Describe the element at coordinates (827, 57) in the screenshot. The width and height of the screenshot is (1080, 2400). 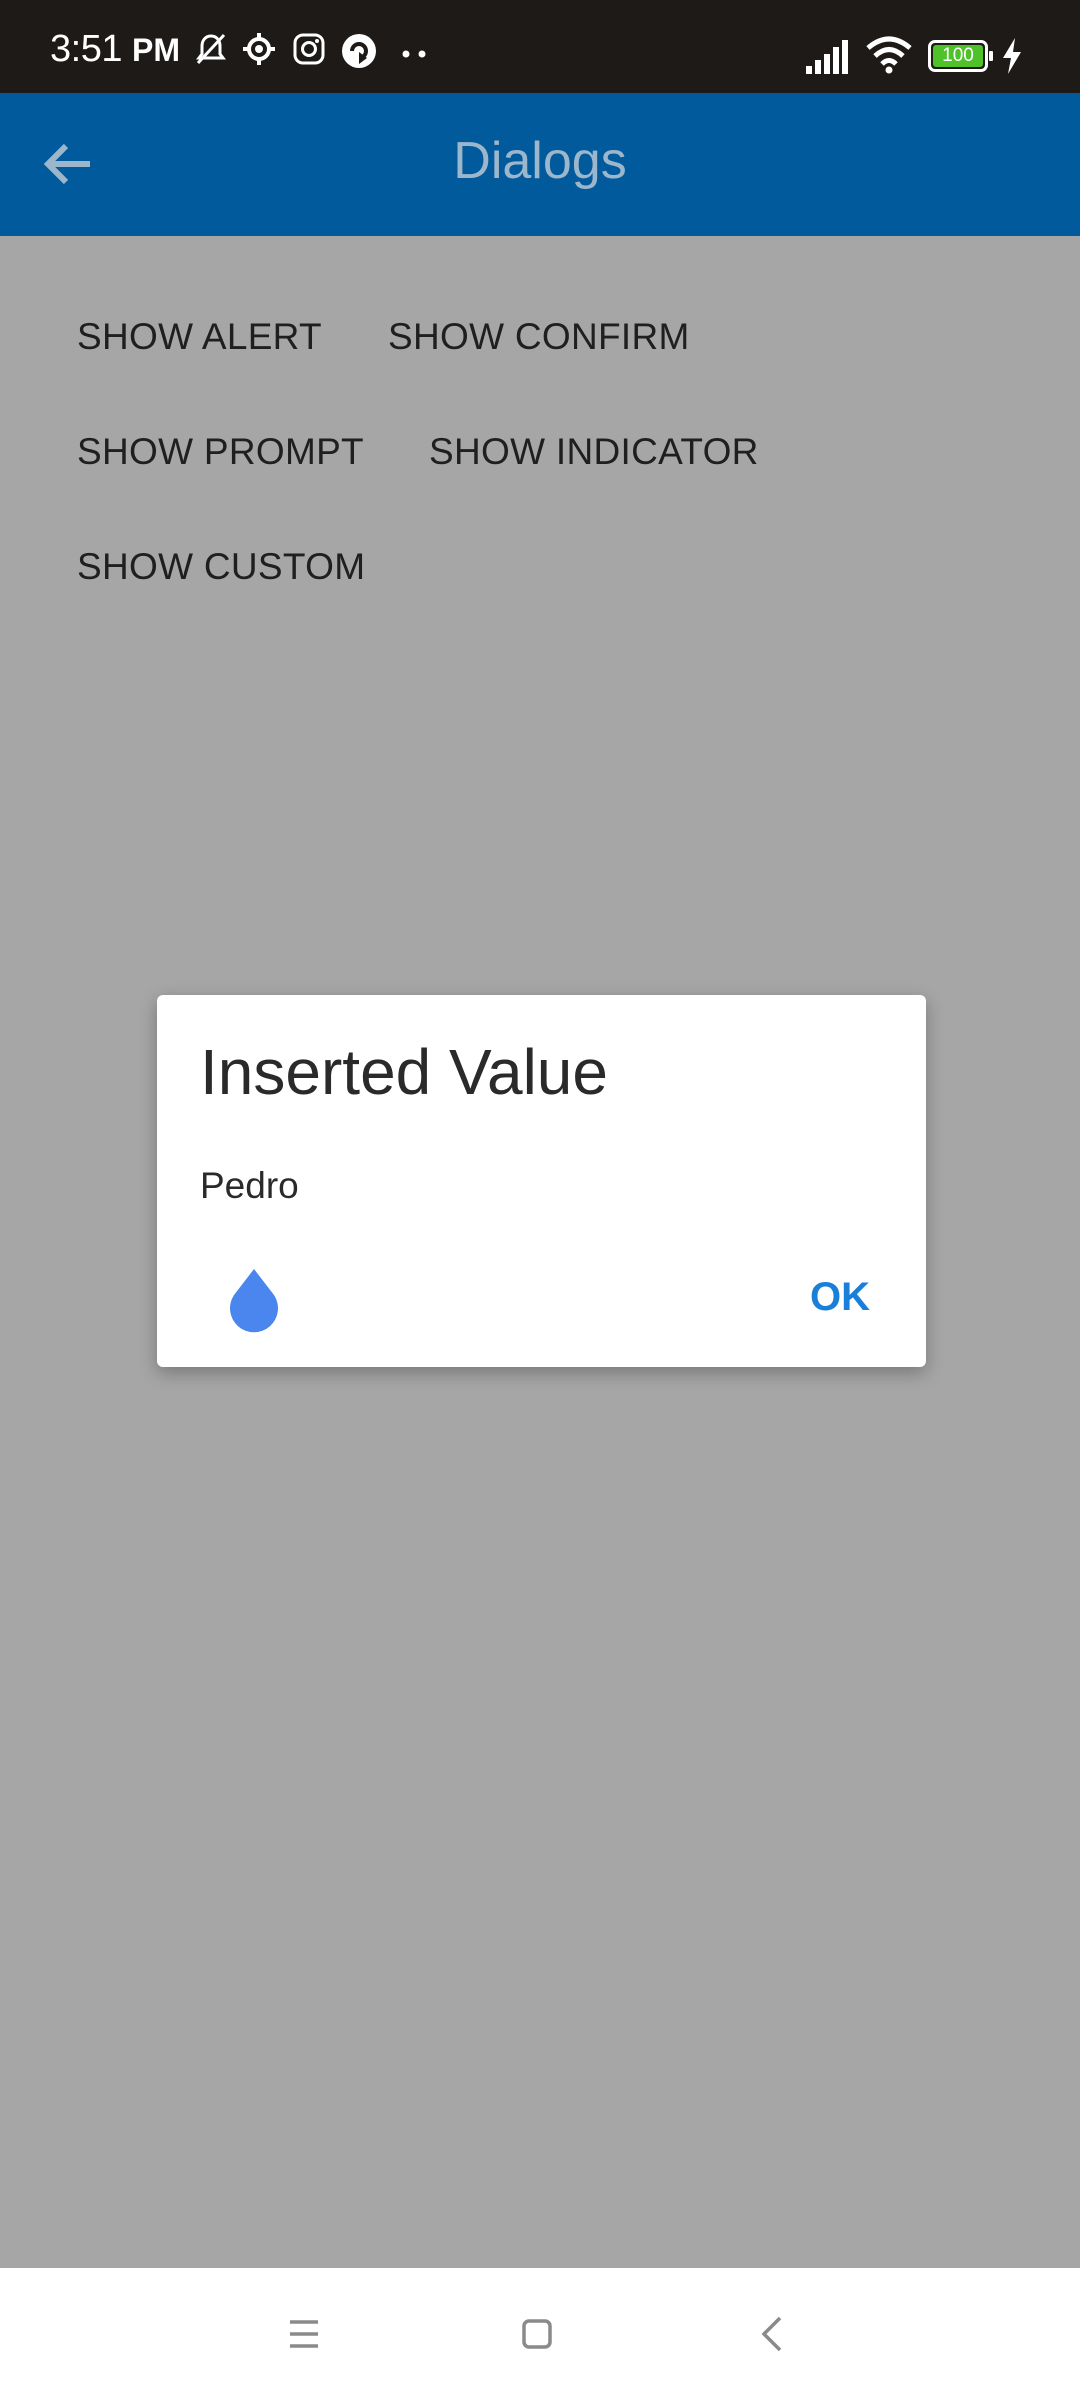
I see `signal-icon` at that location.